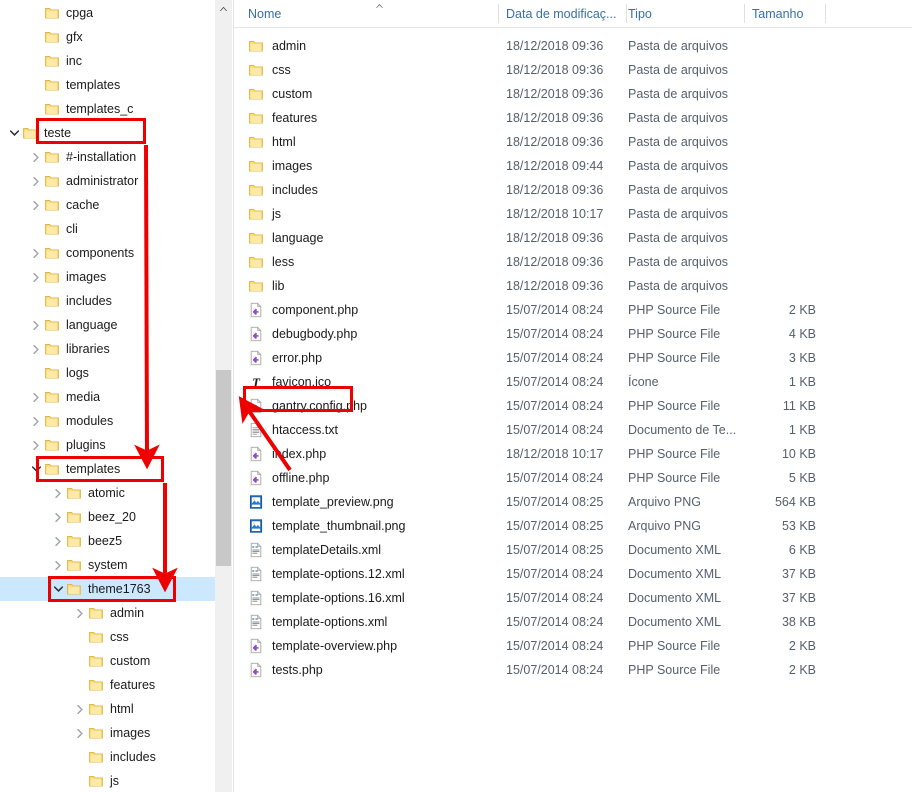 The height and width of the screenshot is (792, 912). Describe the element at coordinates (107, 445) in the screenshot. I see `tree-item-plugins: plugins` at that location.